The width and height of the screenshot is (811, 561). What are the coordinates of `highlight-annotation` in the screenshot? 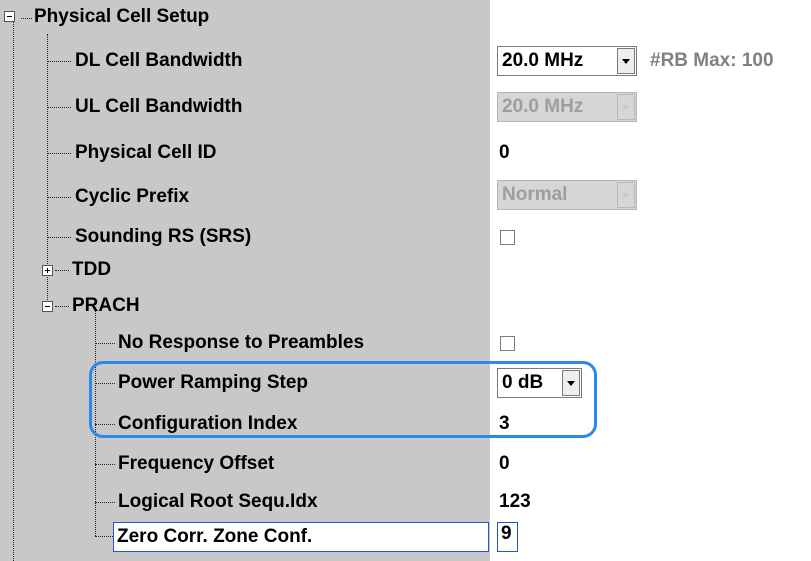 It's located at (343, 399).